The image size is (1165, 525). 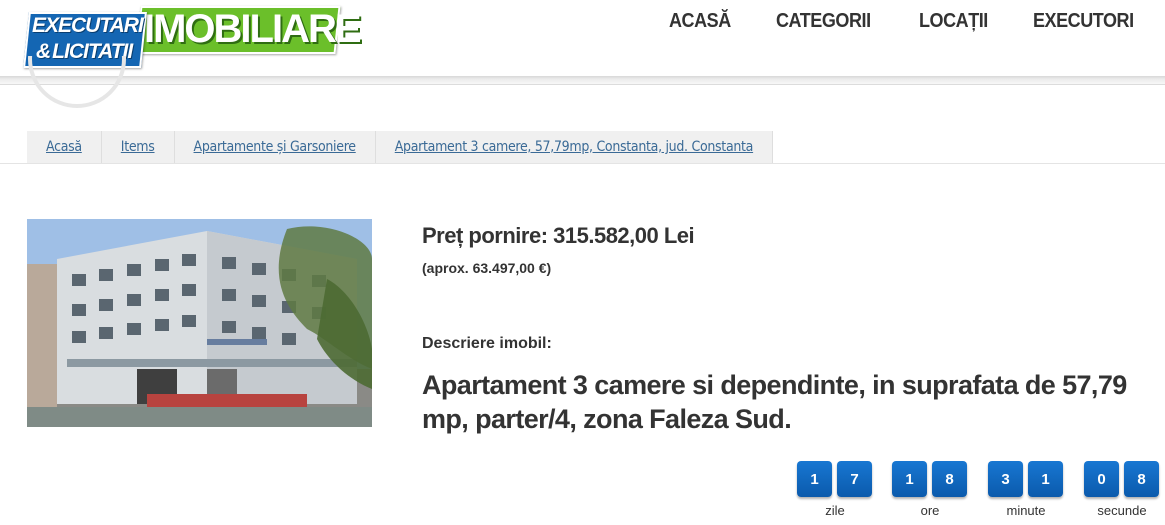 I want to click on seconds-digit-1: 0, so click(x=1101, y=479).